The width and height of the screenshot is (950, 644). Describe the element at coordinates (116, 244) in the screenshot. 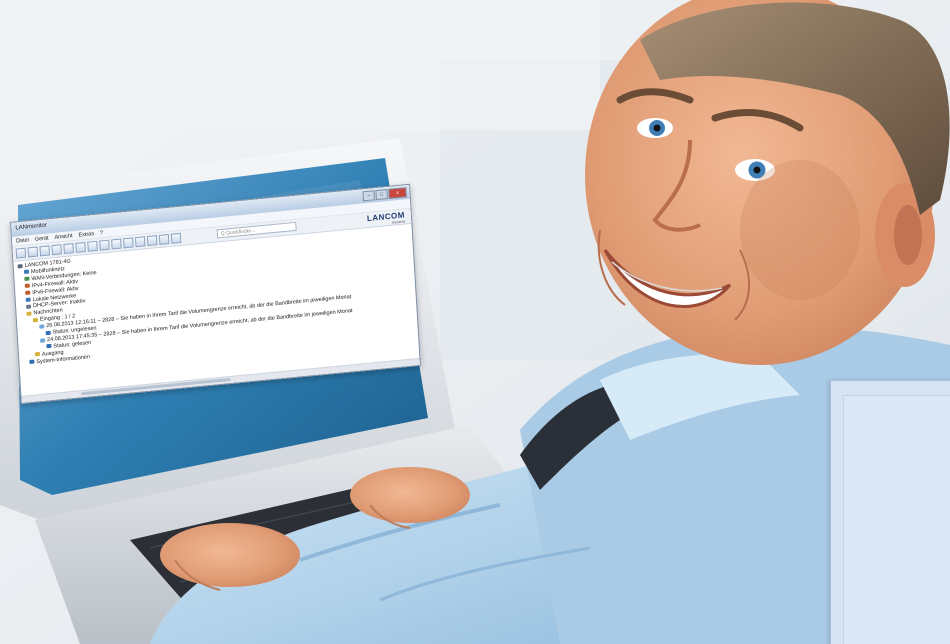

I see `chart-icon` at that location.